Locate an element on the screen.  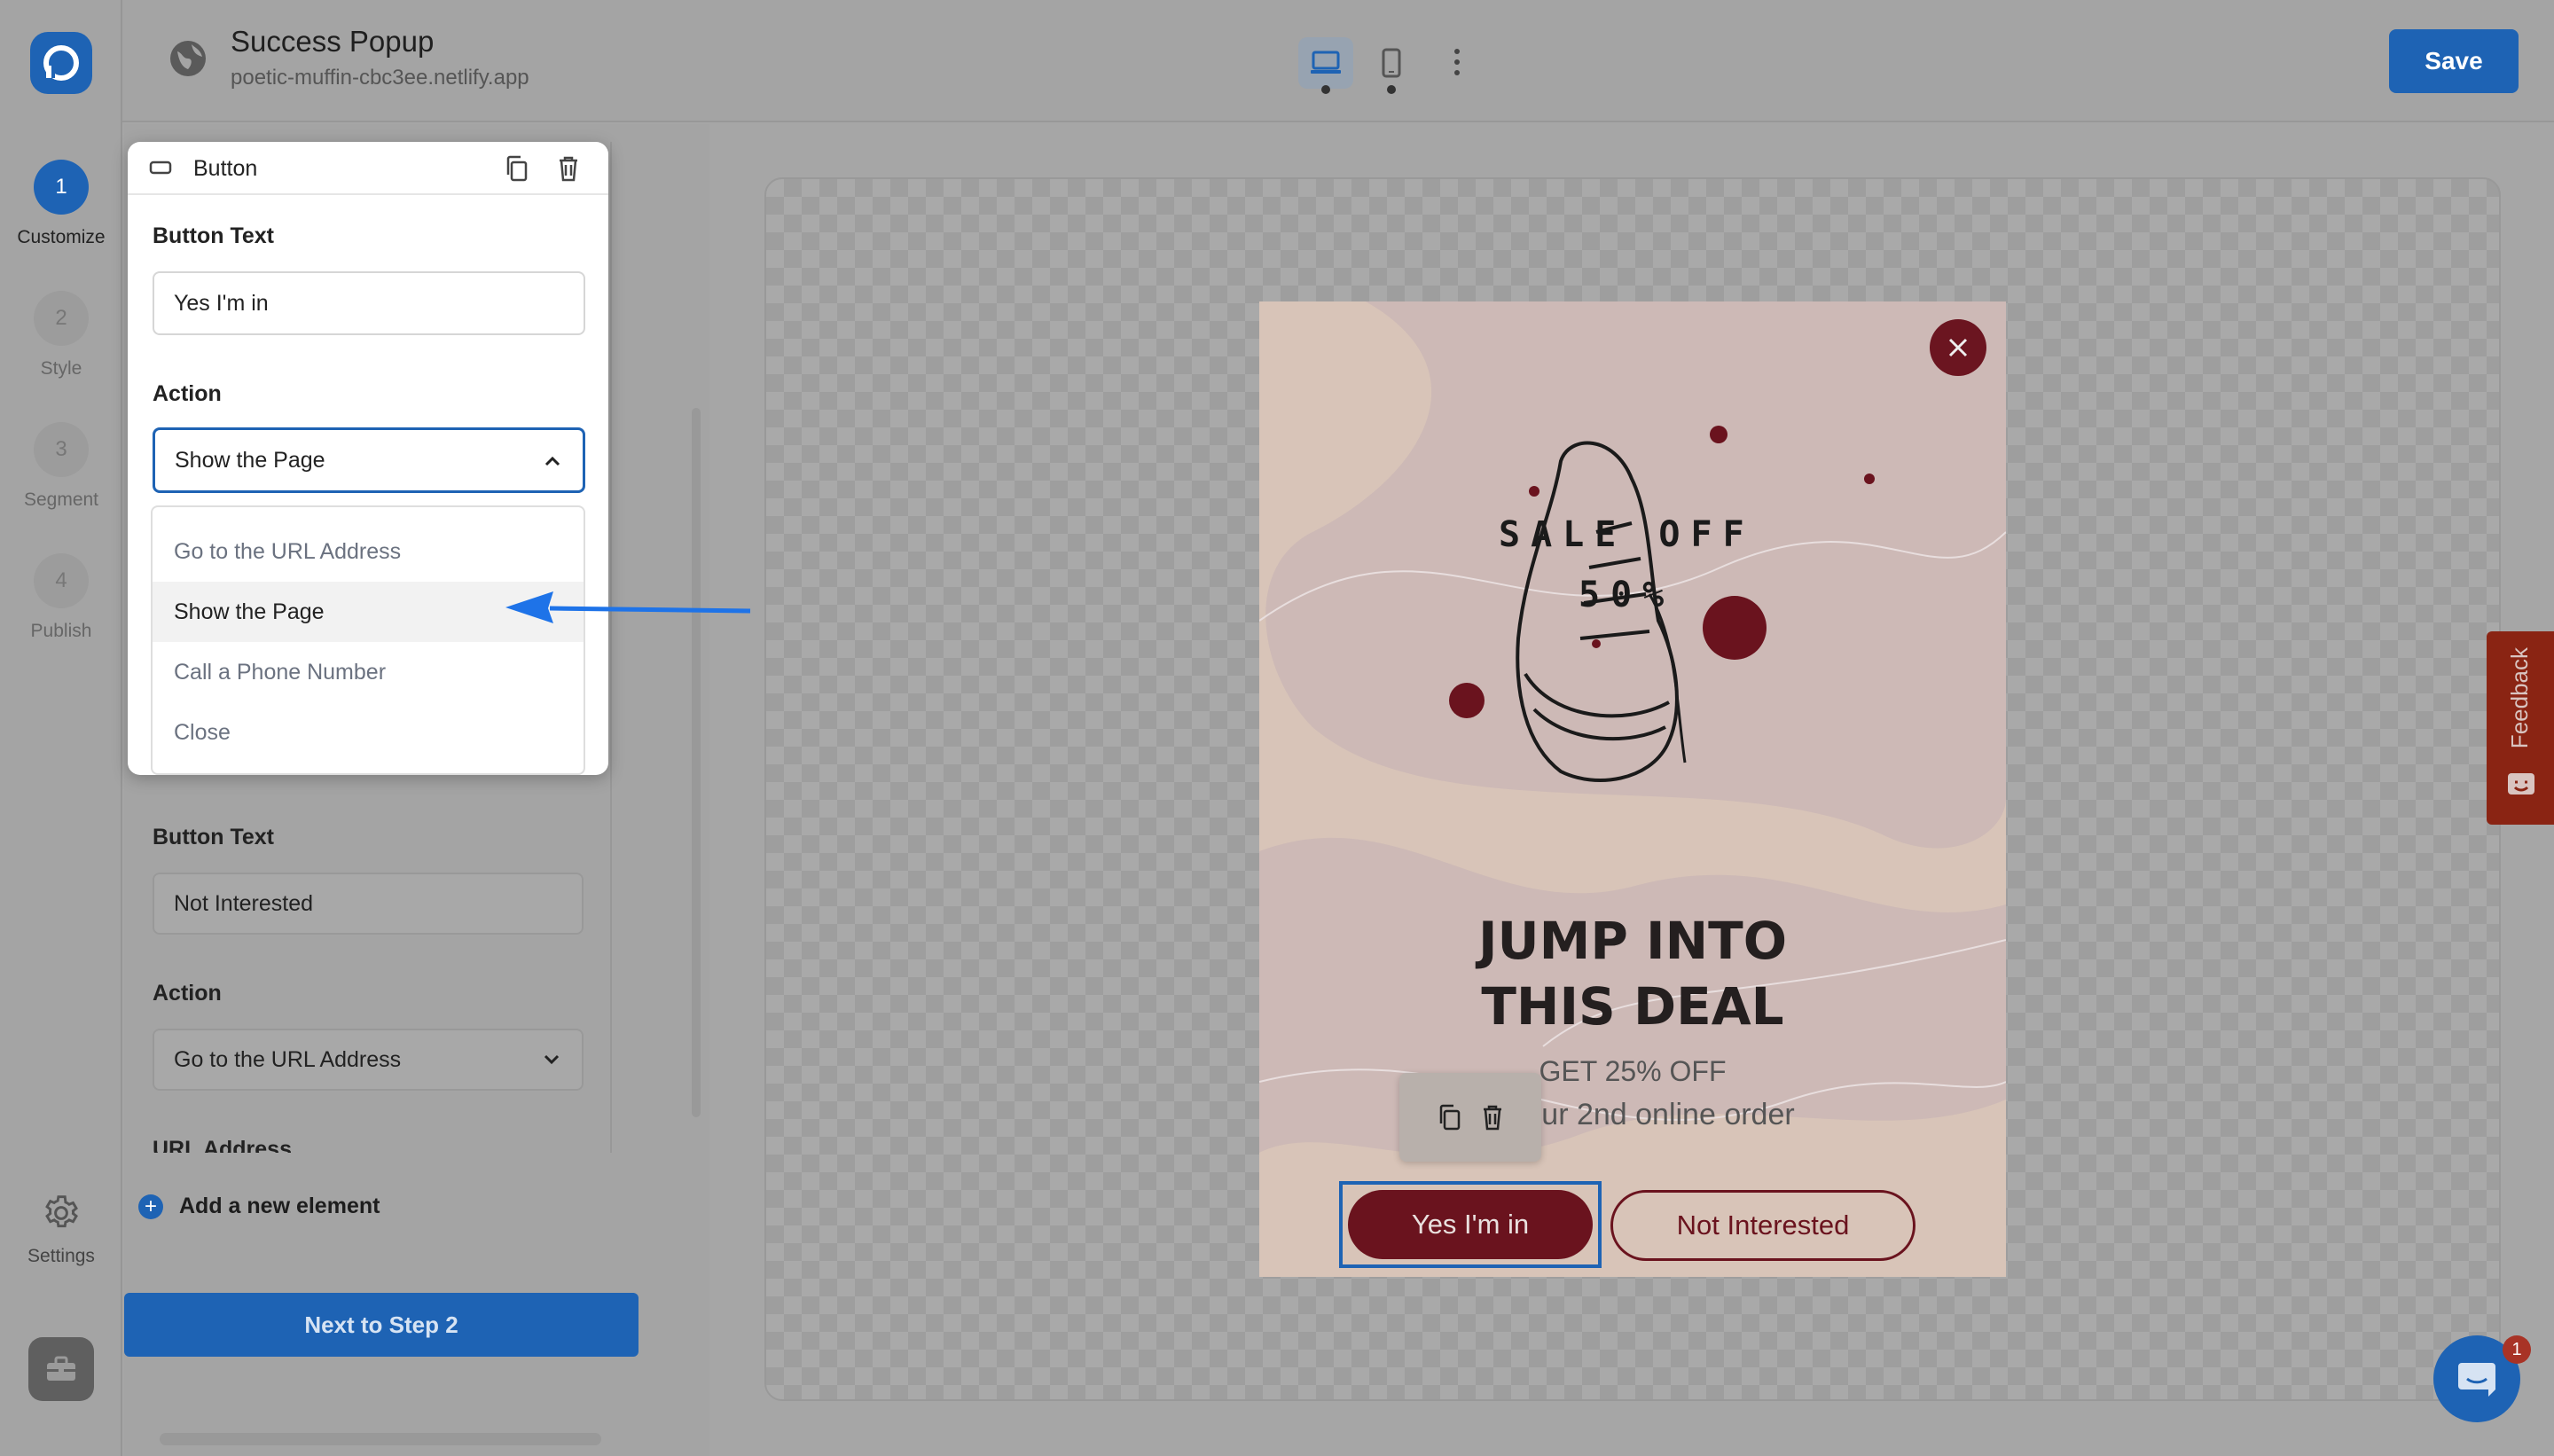
url-address-label: URL Address is located at coordinates (222, 1145).